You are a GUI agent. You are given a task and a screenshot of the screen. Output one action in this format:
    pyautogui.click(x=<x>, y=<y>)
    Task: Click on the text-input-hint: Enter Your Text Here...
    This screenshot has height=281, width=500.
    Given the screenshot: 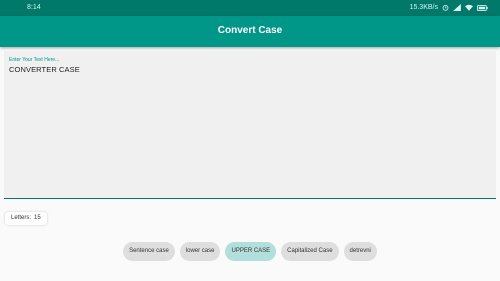 What is the action you would take?
    pyautogui.click(x=34, y=60)
    